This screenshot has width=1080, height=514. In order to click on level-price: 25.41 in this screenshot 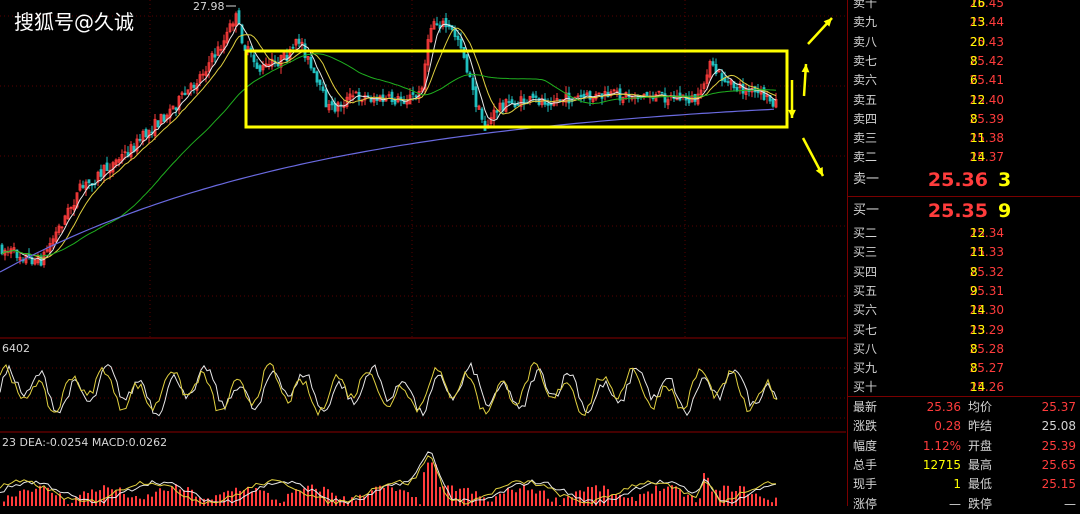, I will do `click(986, 80)`.